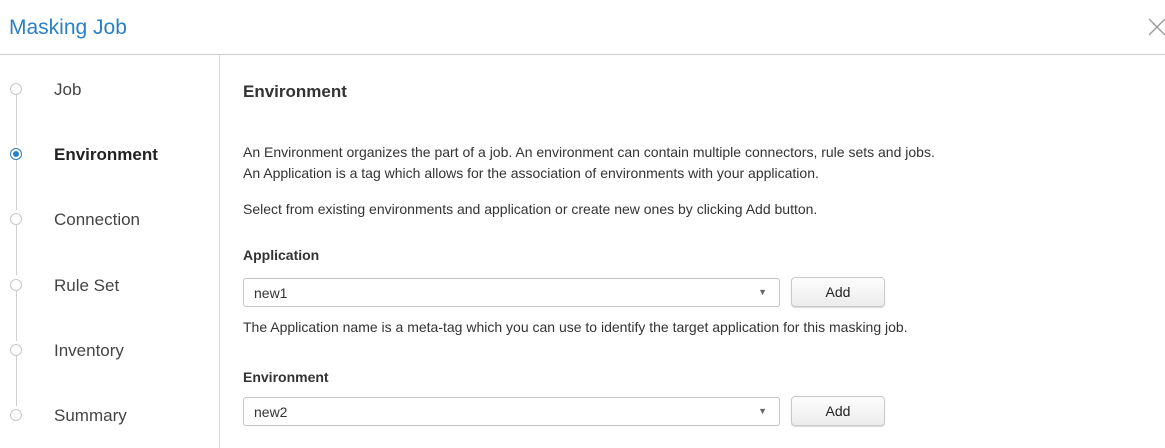  I want to click on environment-select-value: new2, so click(271, 412).